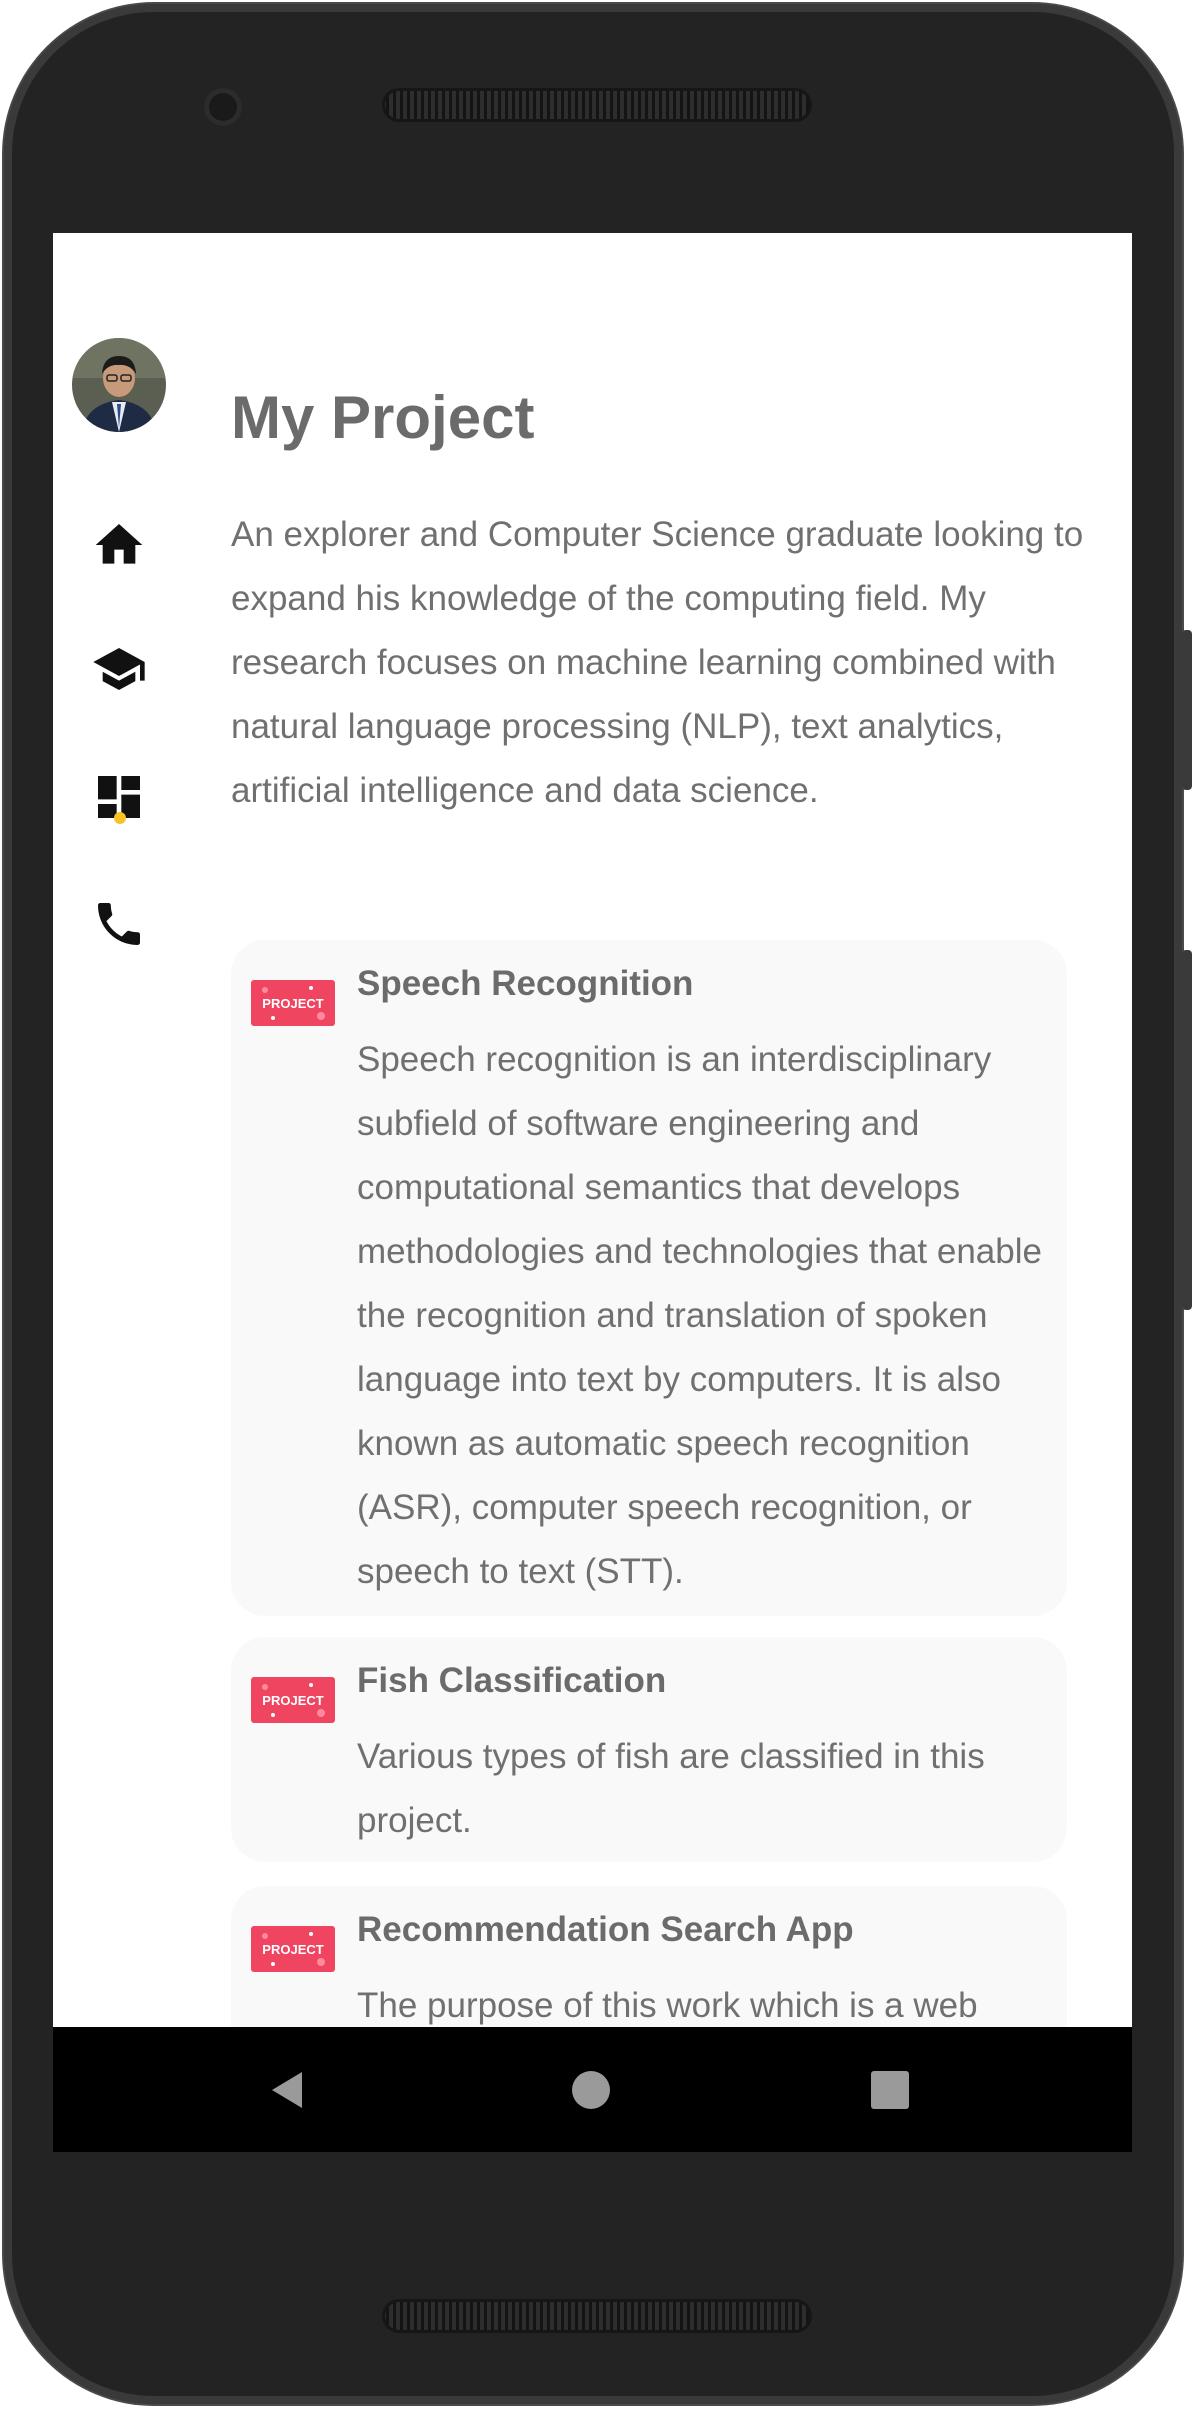 The height and width of the screenshot is (2409, 1194). I want to click on nav-home, so click(119, 545).